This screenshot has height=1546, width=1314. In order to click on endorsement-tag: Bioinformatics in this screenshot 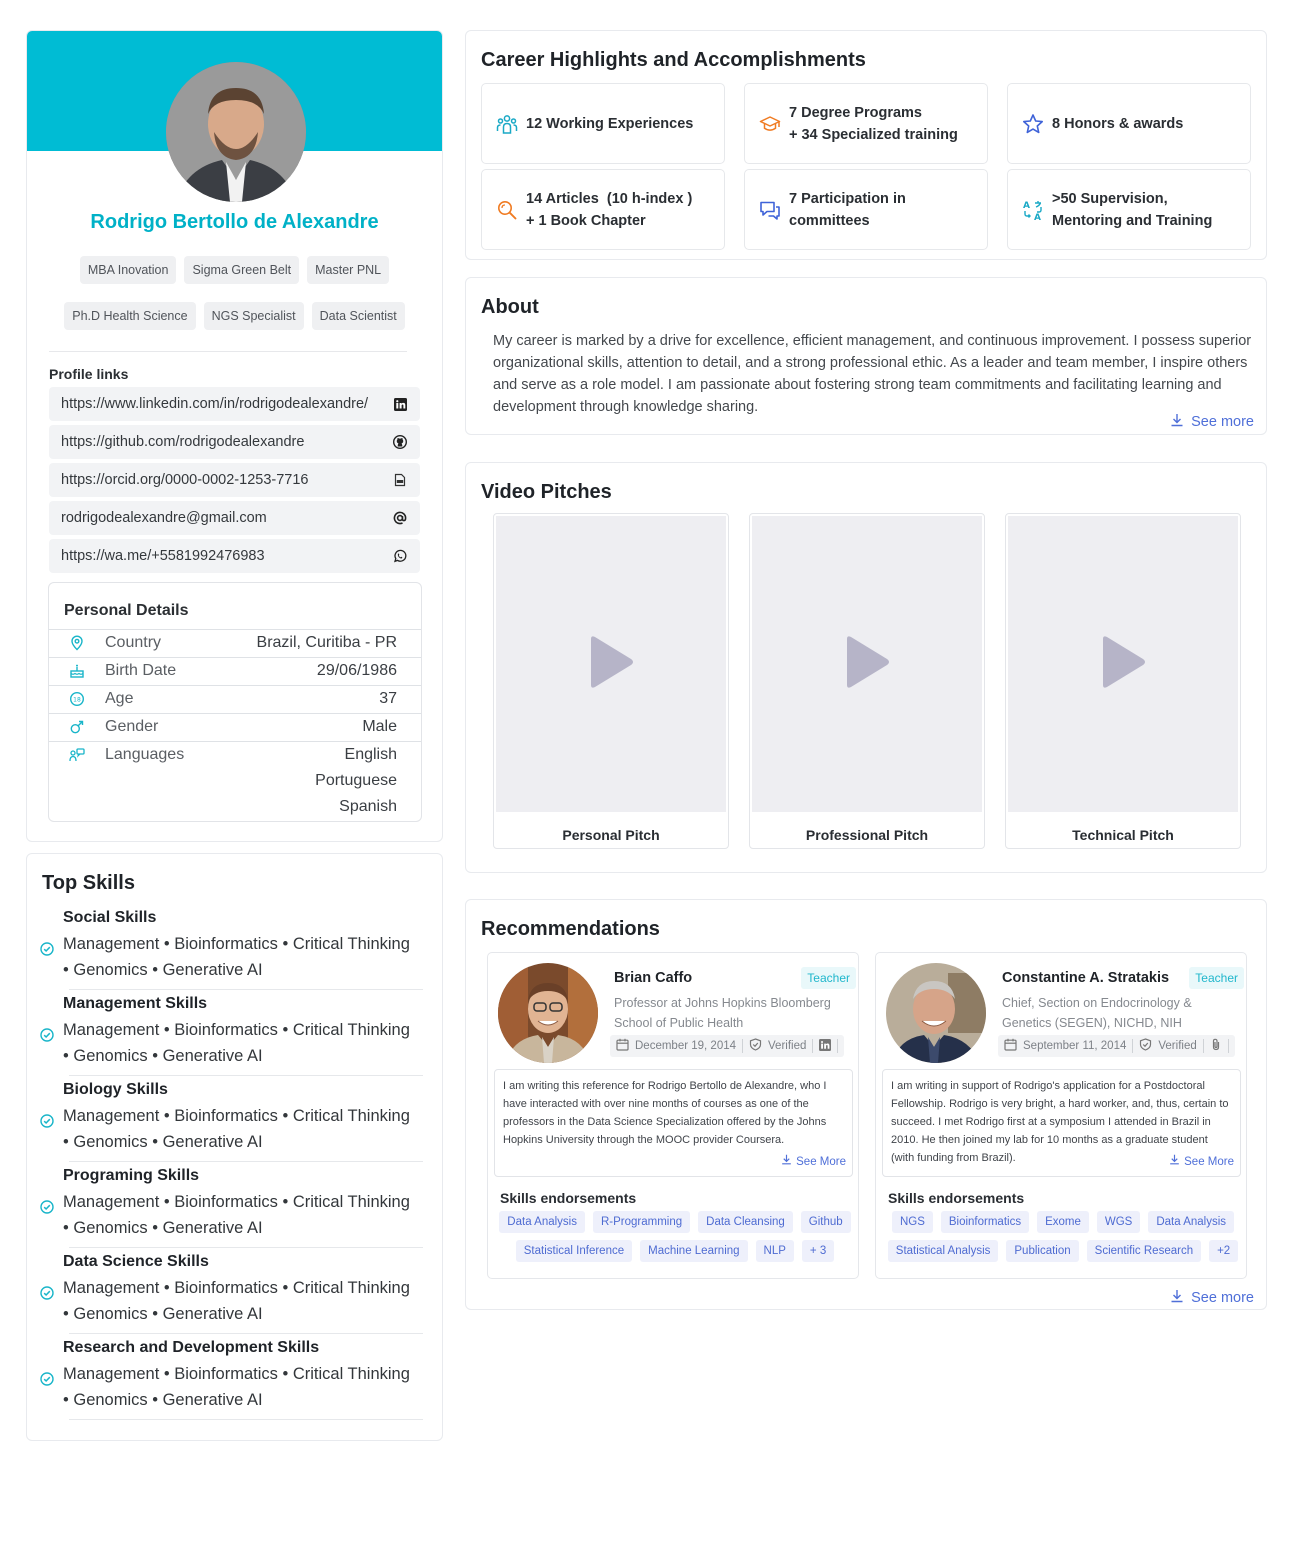, I will do `click(985, 1222)`.